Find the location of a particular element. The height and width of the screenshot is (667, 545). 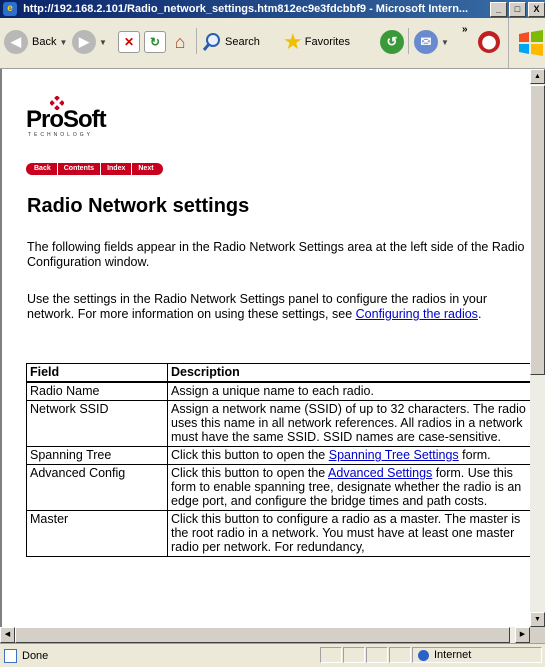

search-label: Search is located at coordinates (242, 42).